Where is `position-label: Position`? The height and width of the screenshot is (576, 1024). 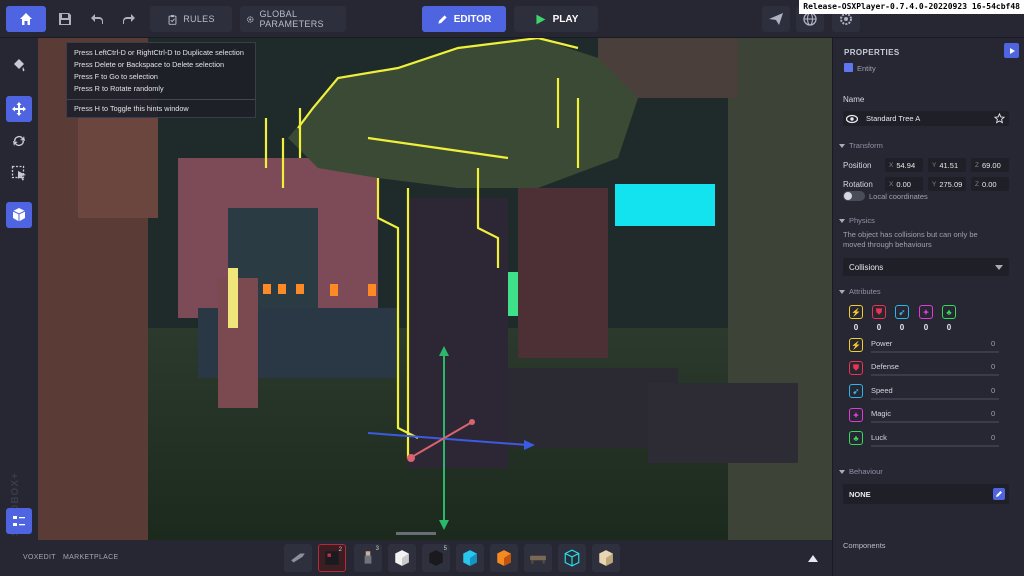 position-label: Position is located at coordinates (857, 165).